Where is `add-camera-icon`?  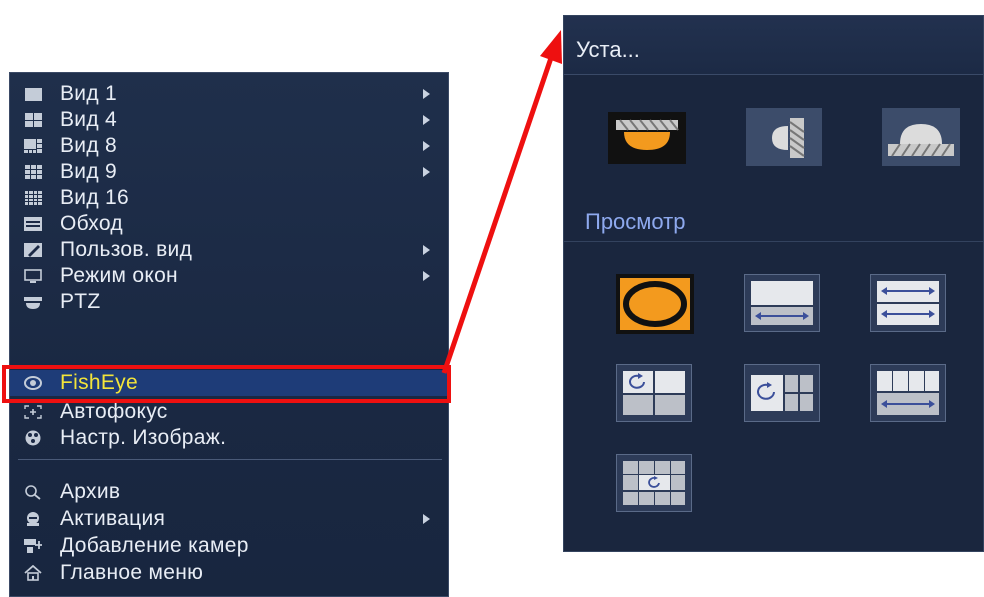 add-camera-icon is located at coordinates (33, 546).